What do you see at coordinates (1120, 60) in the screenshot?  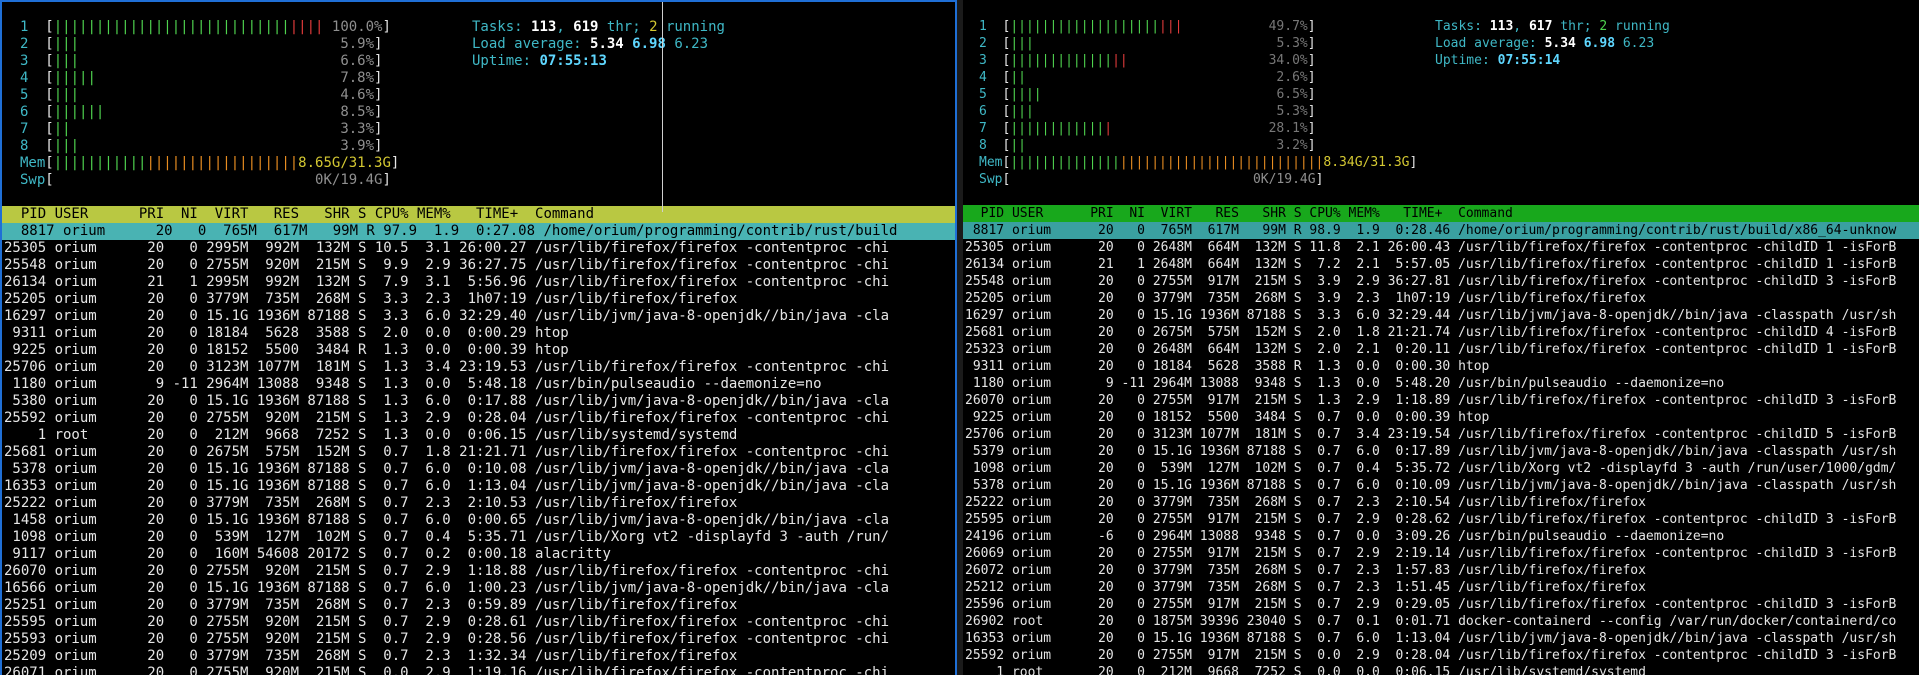 I see `meter-bar-kernel: ||` at bounding box center [1120, 60].